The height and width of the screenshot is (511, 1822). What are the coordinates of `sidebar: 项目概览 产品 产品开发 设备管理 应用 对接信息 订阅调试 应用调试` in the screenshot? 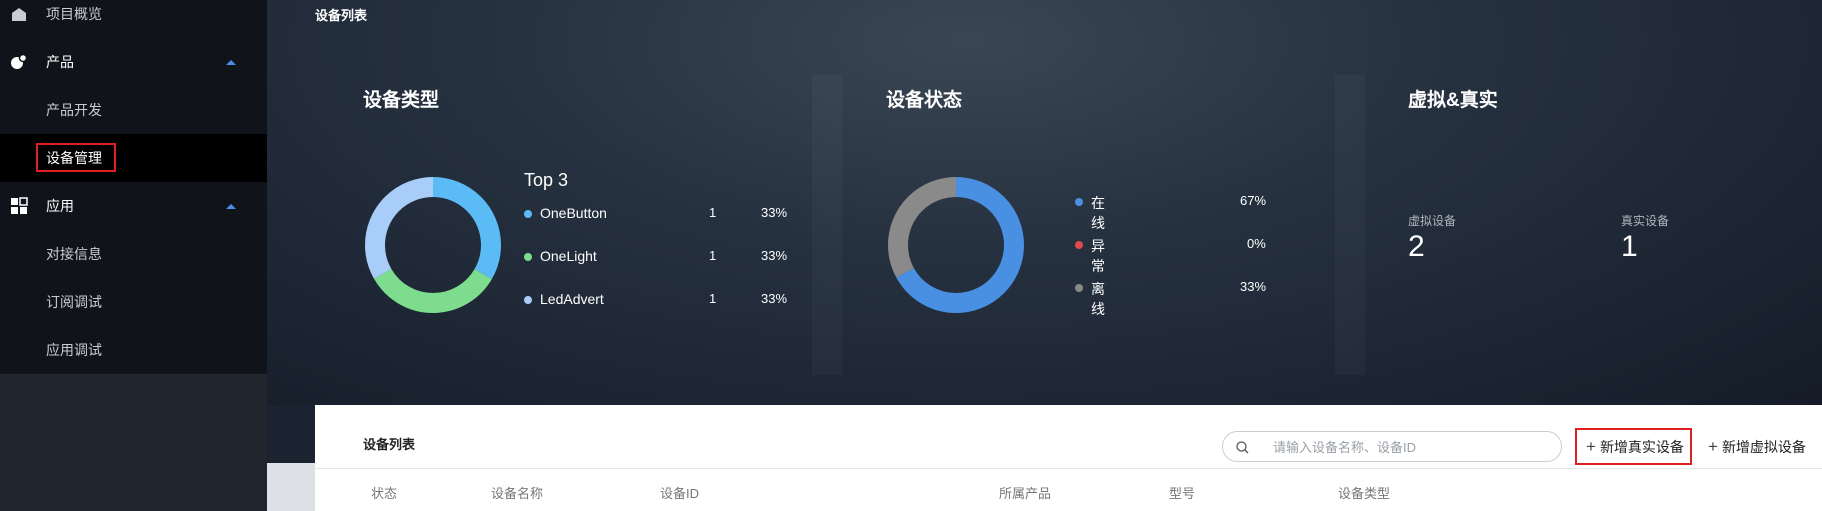 It's located at (133, 255).